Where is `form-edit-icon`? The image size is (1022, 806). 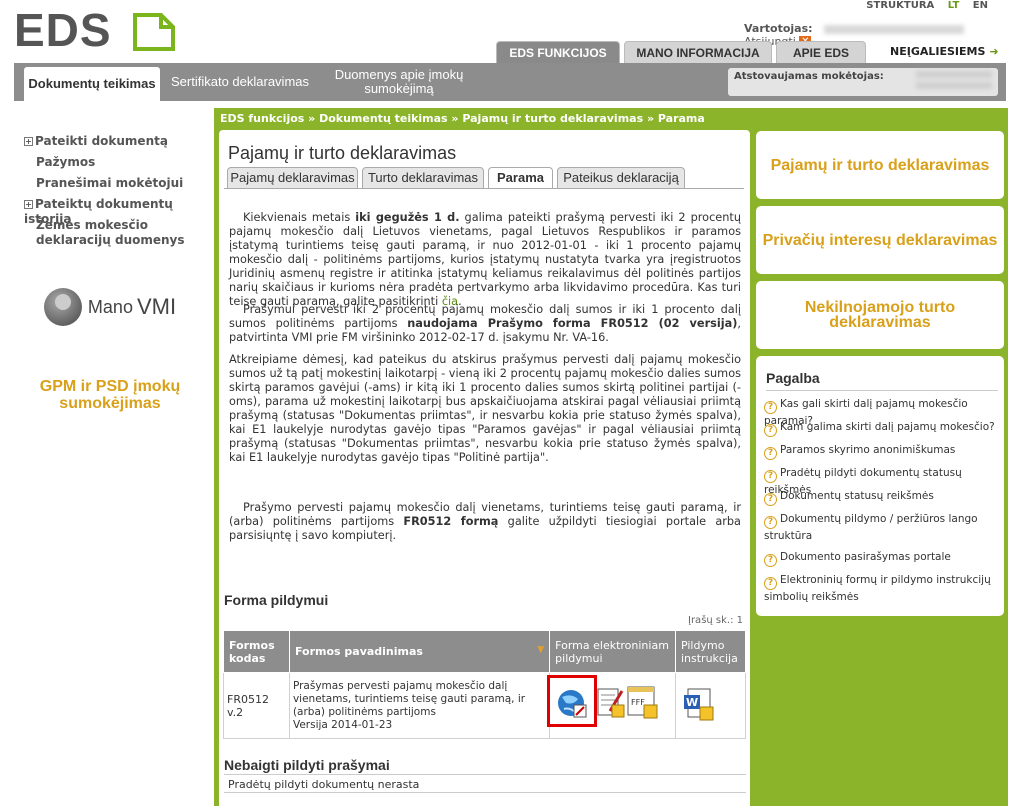 form-edit-icon is located at coordinates (611, 702).